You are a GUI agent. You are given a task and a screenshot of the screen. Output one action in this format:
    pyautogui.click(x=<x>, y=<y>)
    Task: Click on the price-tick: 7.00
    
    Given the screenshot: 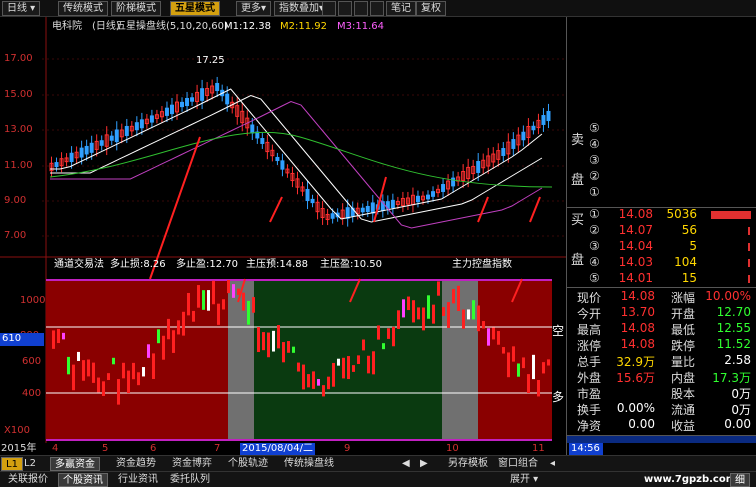 What is the action you would take?
    pyautogui.click(x=15, y=235)
    